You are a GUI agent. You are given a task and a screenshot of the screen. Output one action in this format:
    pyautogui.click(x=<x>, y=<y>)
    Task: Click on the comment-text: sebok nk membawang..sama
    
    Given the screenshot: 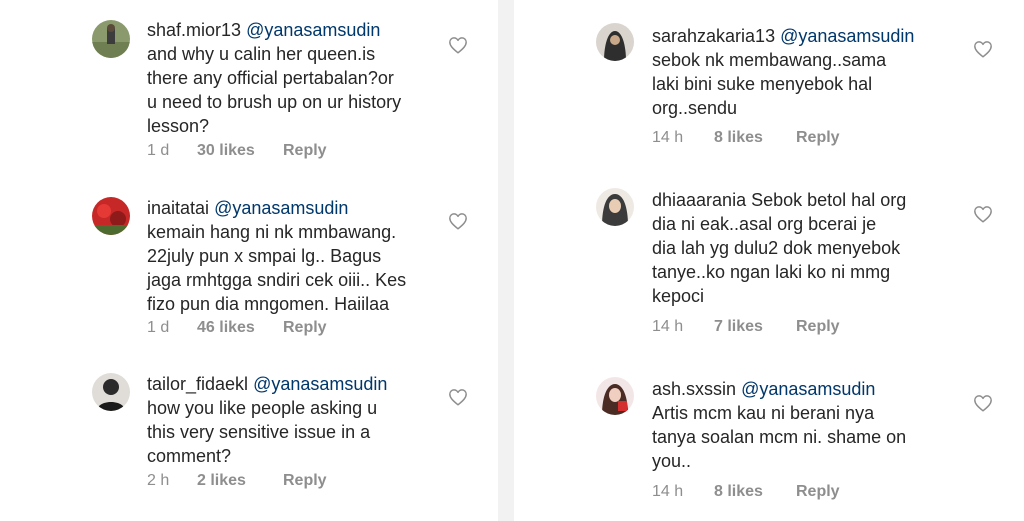 What is the action you would take?
    pyautogui.click(x=769, y=60)
    